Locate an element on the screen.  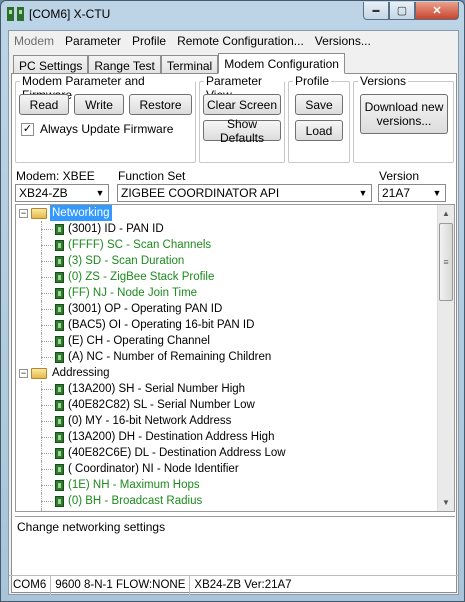
tree-param-label: (1E) NH - Maximum Hops is located at coordinates (134, 485).